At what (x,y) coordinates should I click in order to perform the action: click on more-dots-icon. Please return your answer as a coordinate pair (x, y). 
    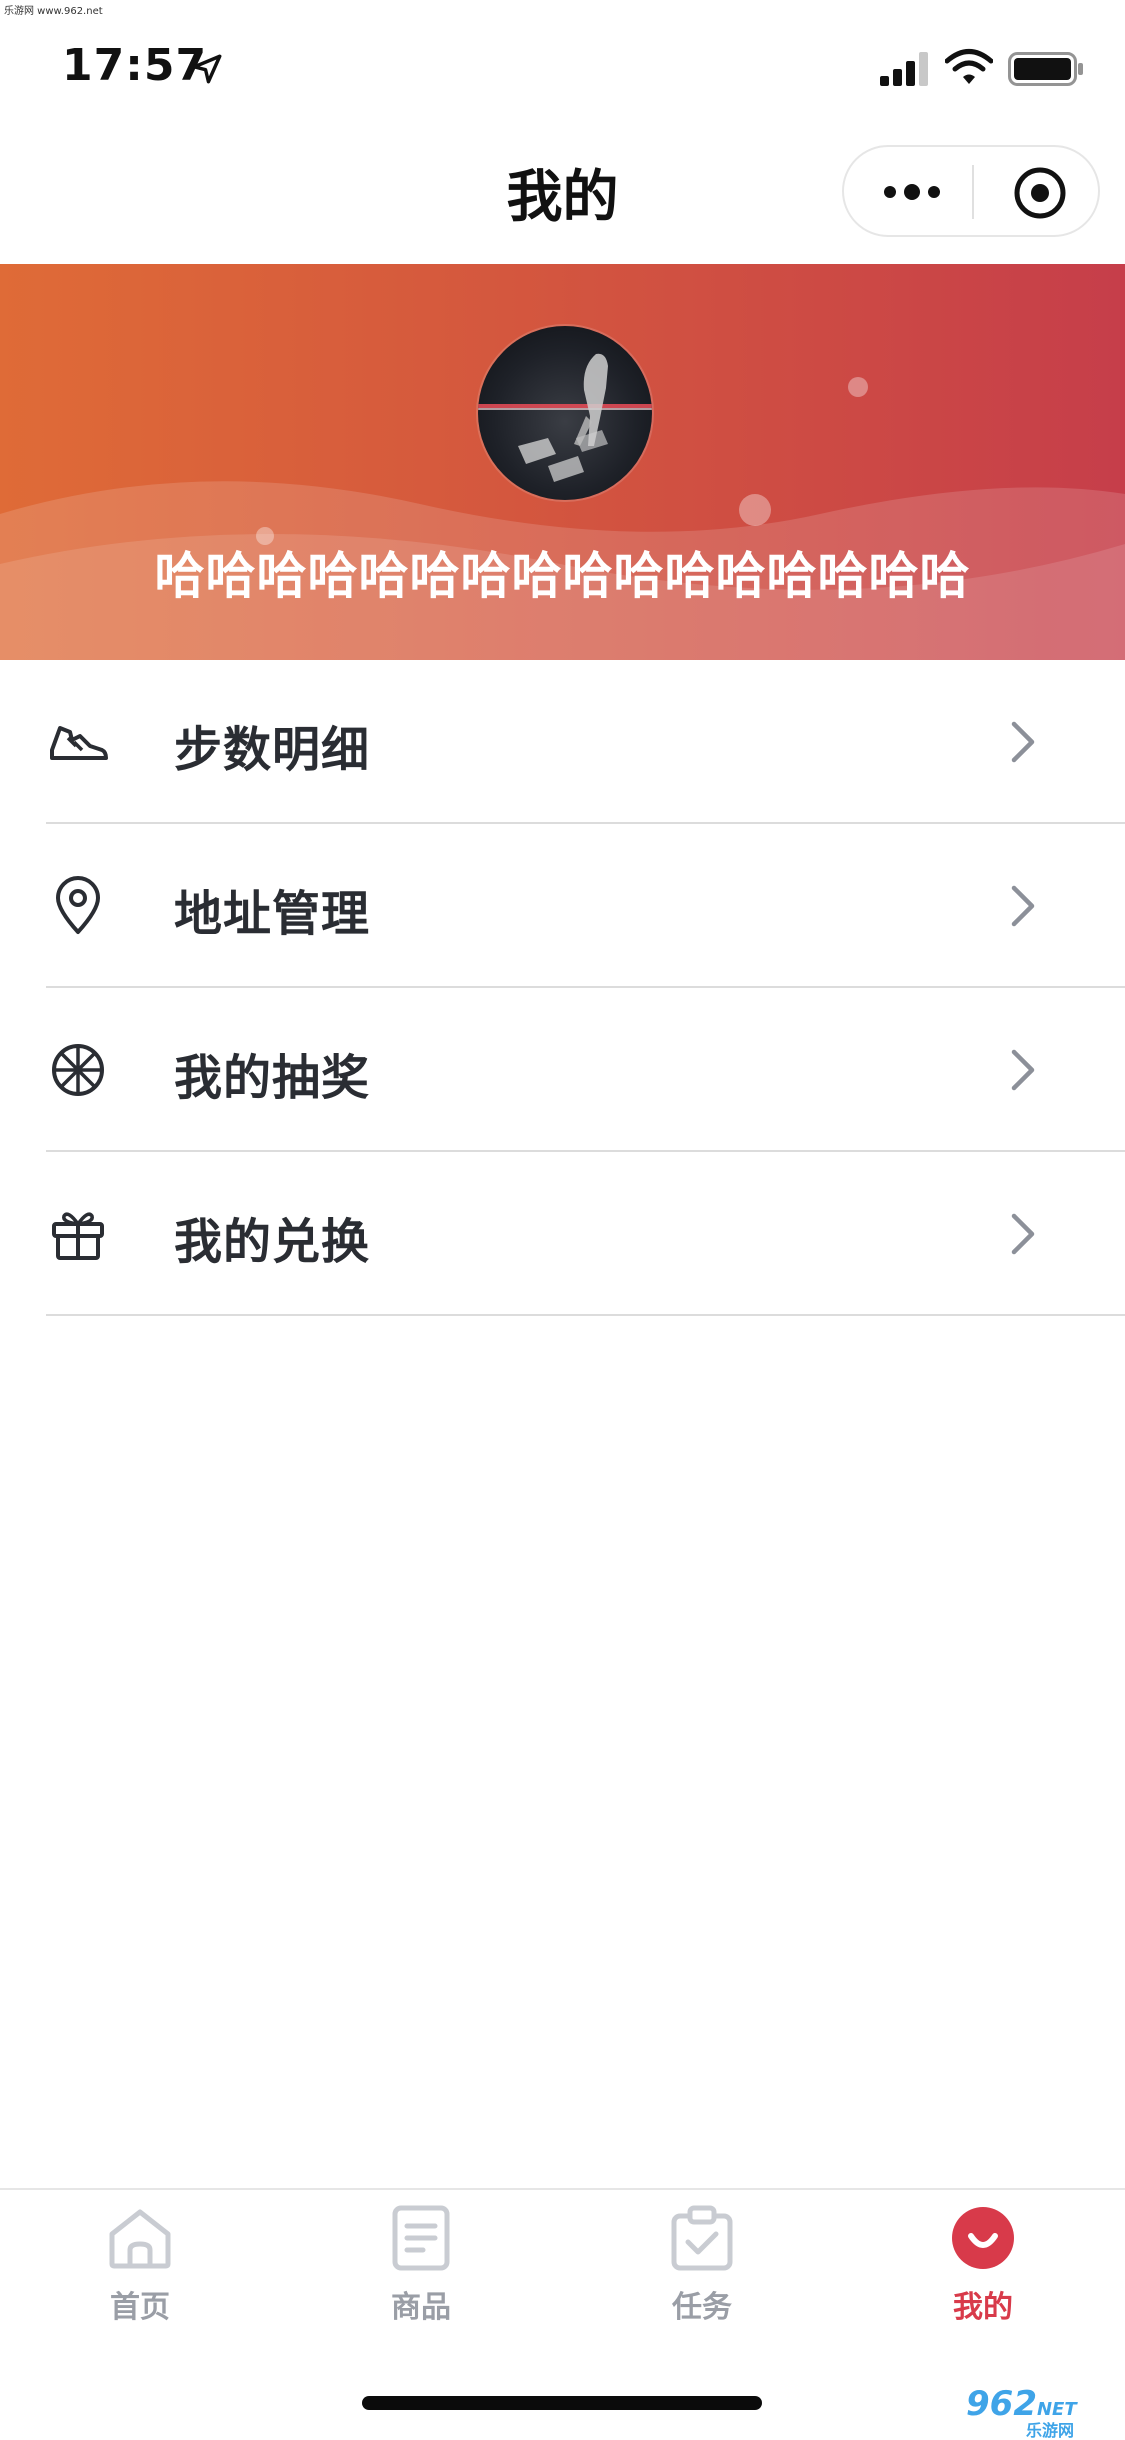
    Looking at the image, I should click on (912, 192).